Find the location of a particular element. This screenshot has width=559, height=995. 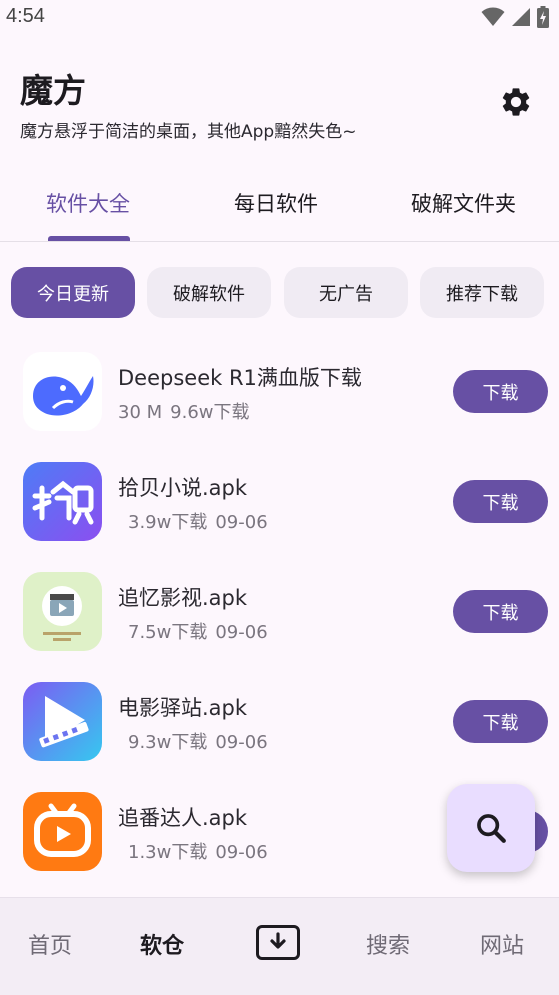

download-box-icon is located at coordinates (278, 940).